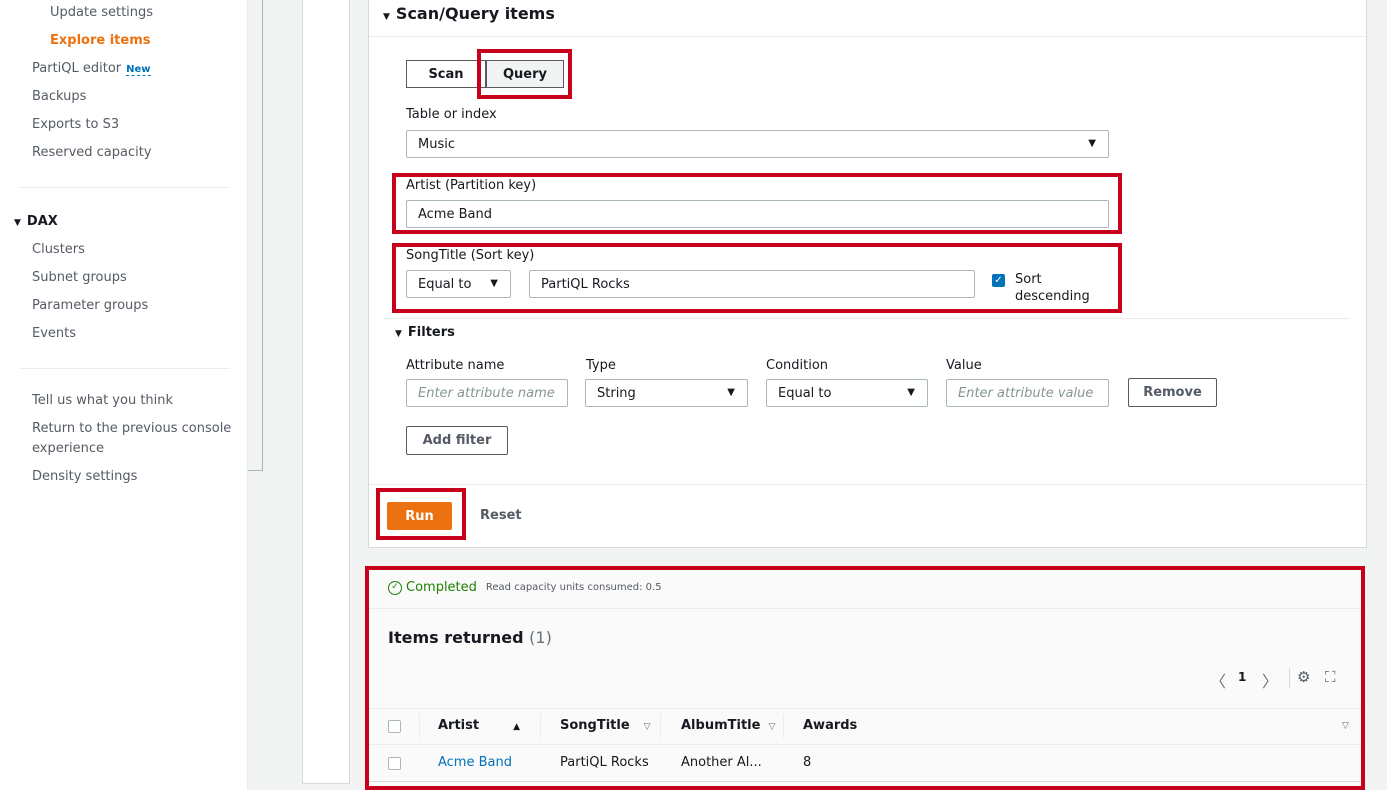  What do you see at coordinates (757, 214) in the screenshot?
I see `partition-key-input: Acme Band` at bounding box center [757, 214].